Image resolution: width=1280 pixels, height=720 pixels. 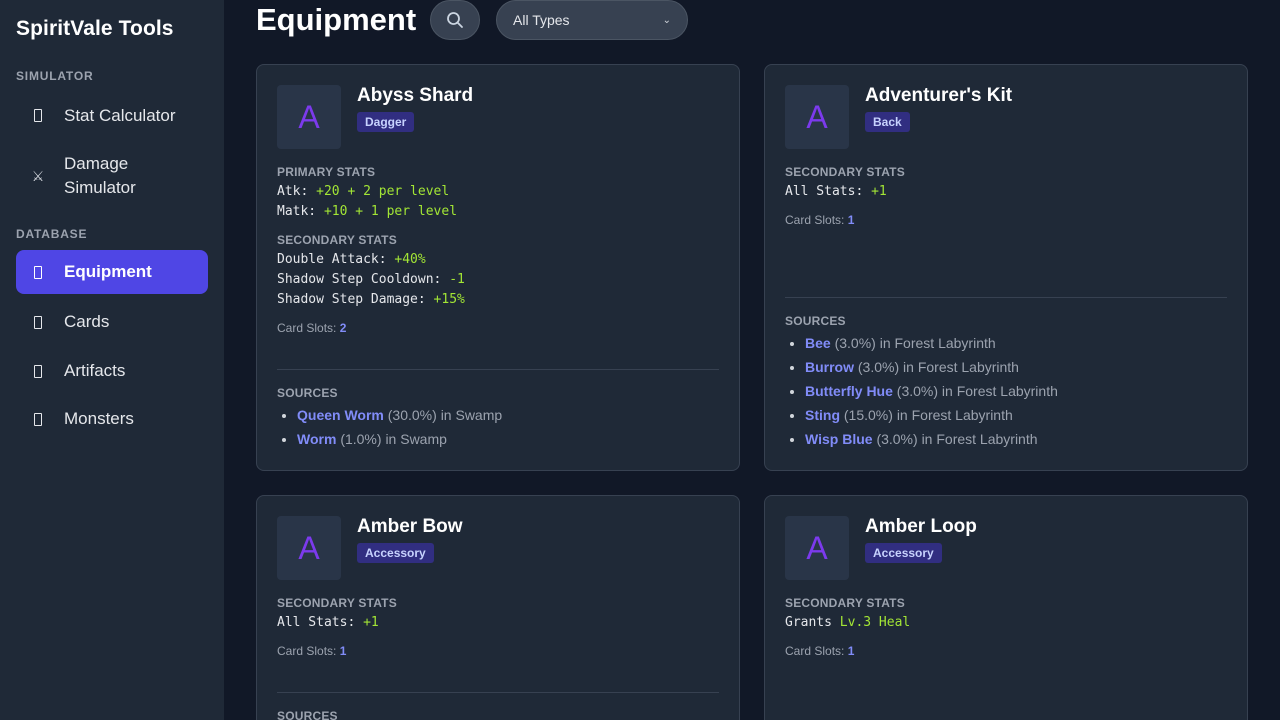 I want to click on swords-icon: ⚔, so click(x=38, y=176).